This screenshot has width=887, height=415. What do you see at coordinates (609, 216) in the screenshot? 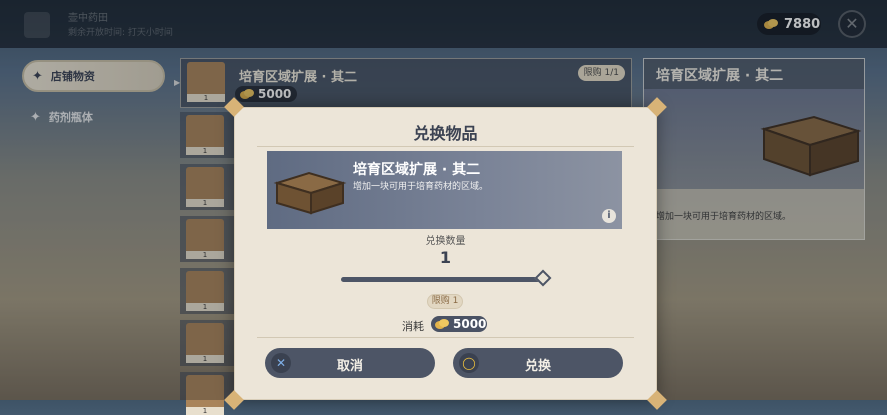
I see `info-icon: i` at bounding box center [609, 216].